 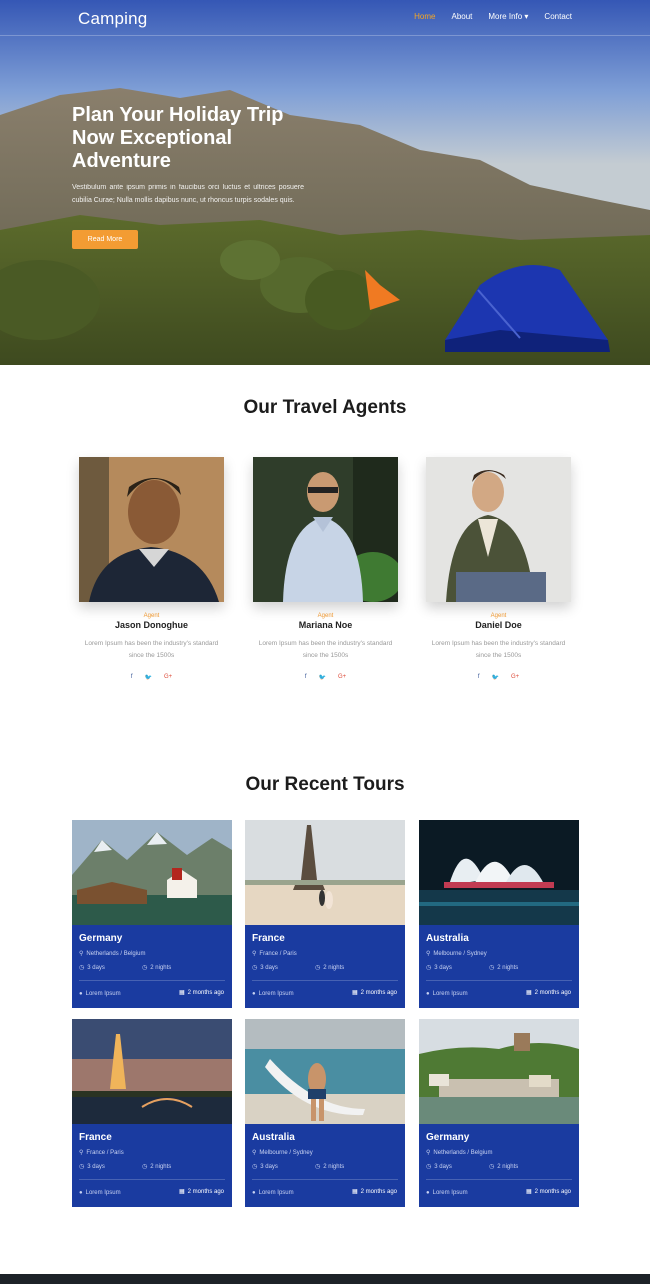 I want to click on nav-contact: Contact, so click(x=558, y=16).